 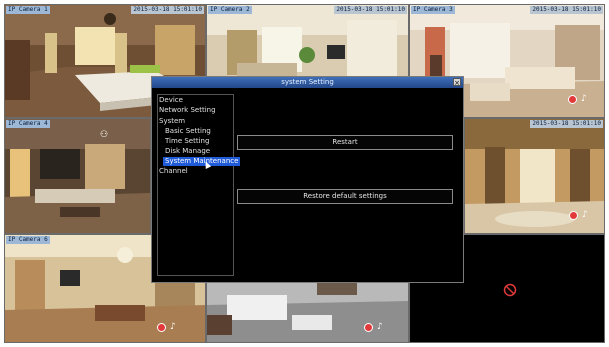 I want to click on camera-label: IP Camera 6, so click(x=28, y=240).